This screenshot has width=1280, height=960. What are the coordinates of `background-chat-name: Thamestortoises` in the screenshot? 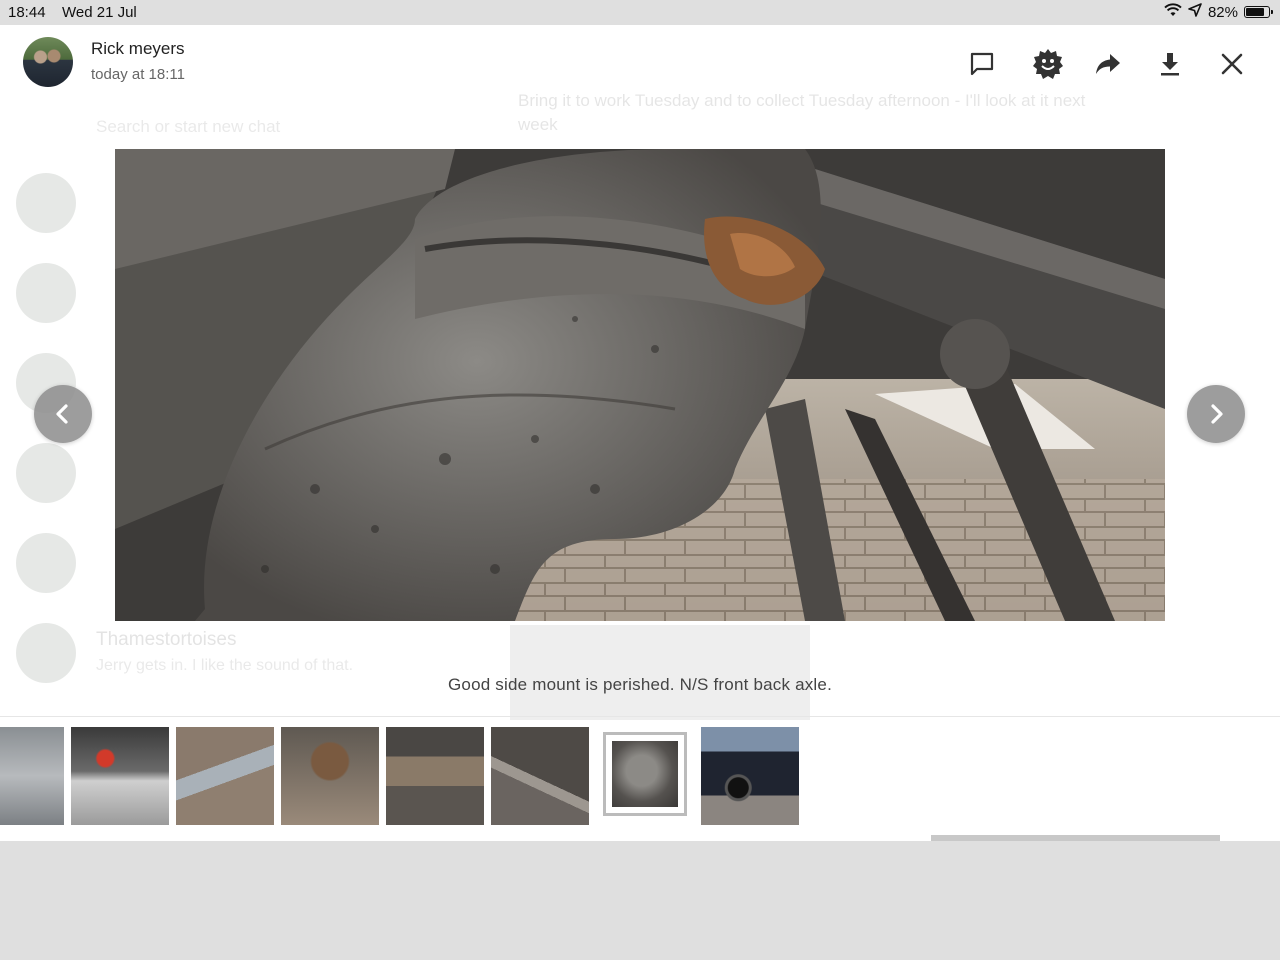 It's located at (166, 639).